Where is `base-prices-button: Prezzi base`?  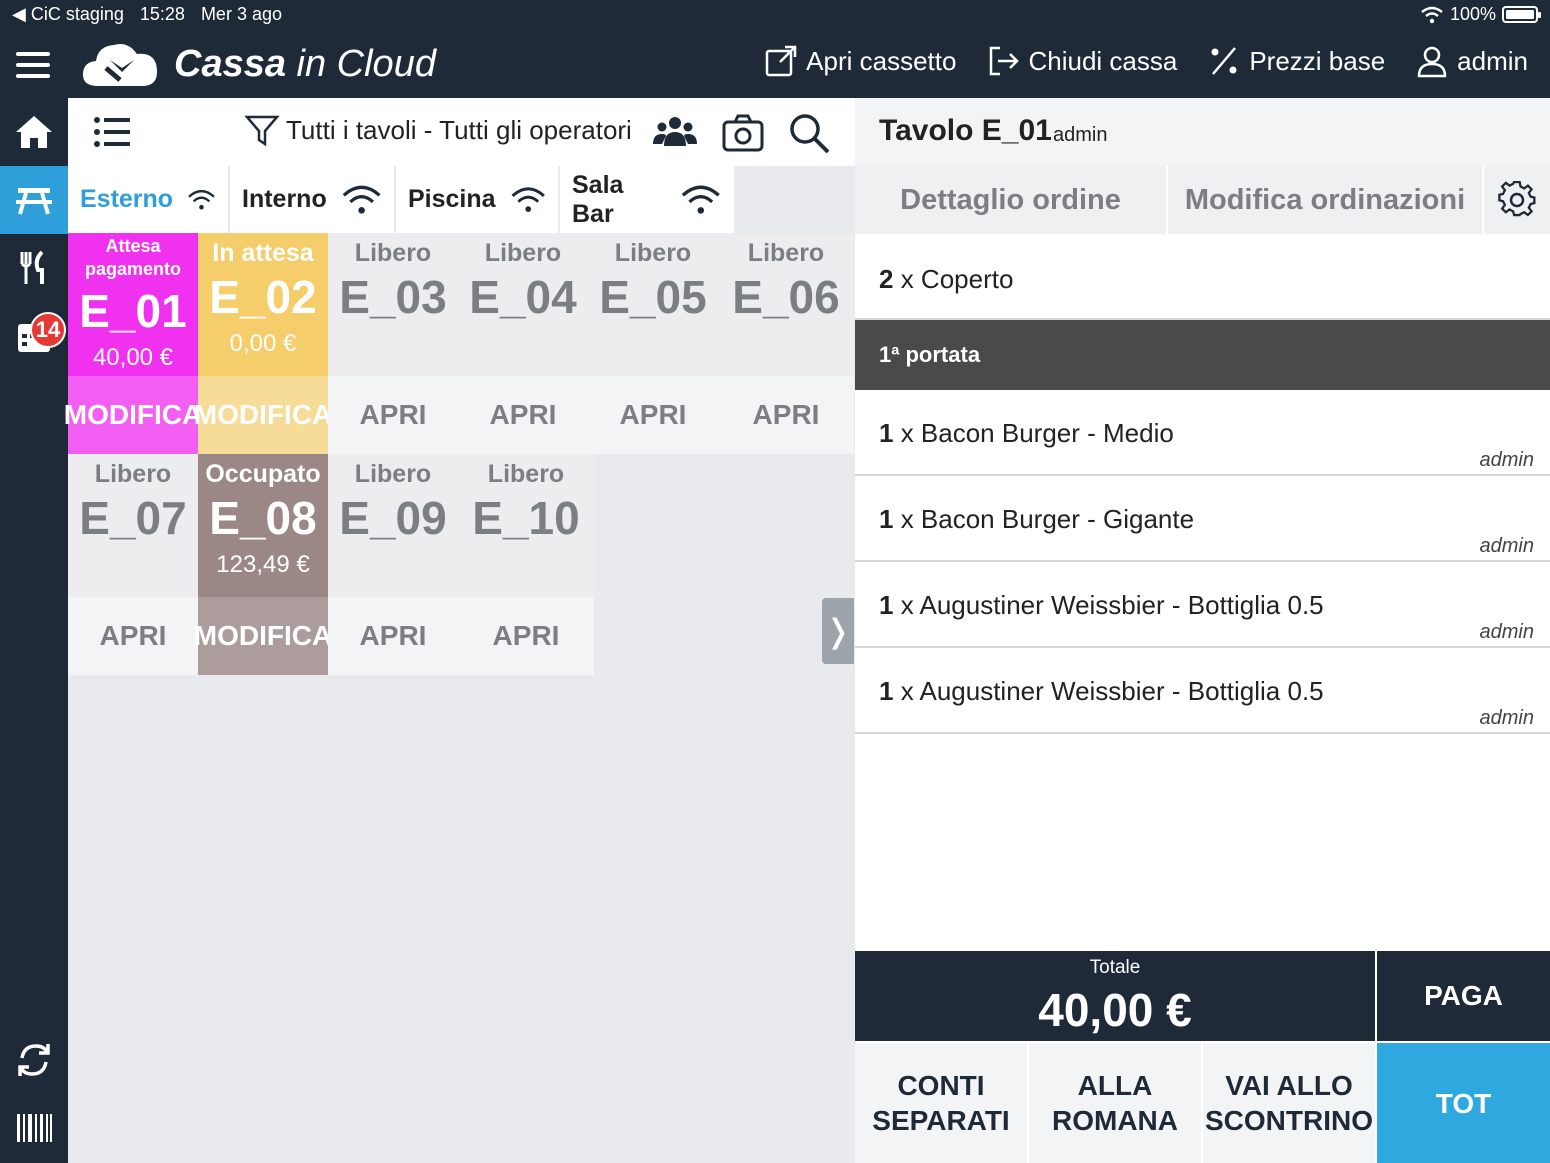
base-prices-button: Prezzi base is located at coordinates (1296, 61).